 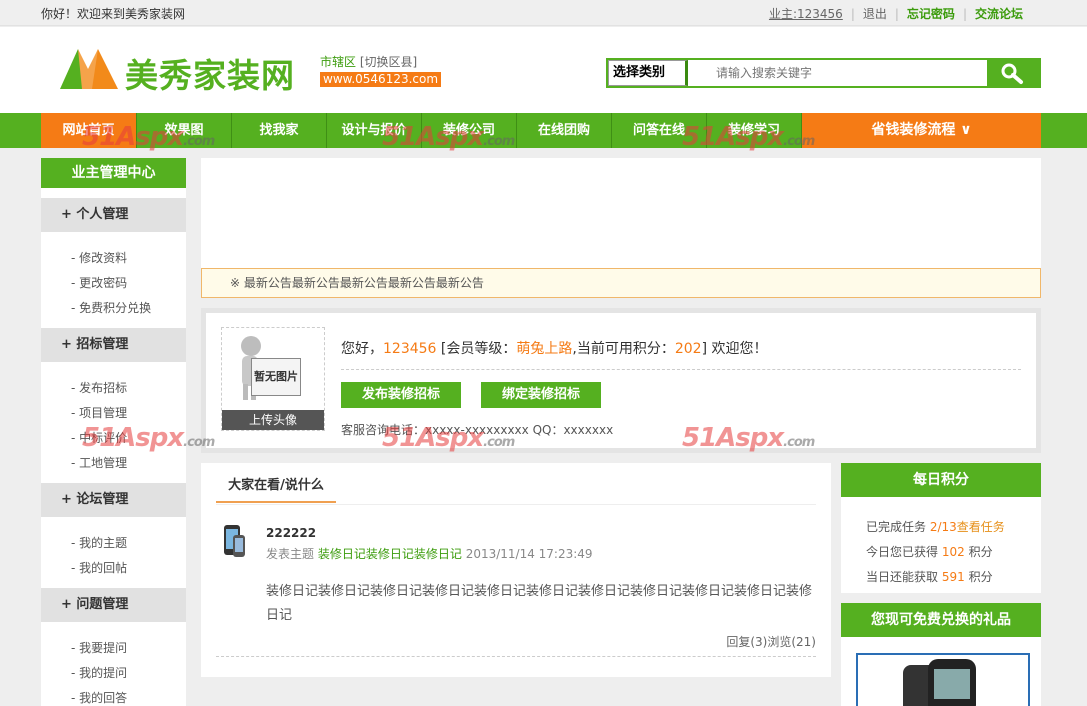 What do you see at coordinates (291, 533) in the screenshot?
I see `post-author: 222222` at bounding box center [291, 533].